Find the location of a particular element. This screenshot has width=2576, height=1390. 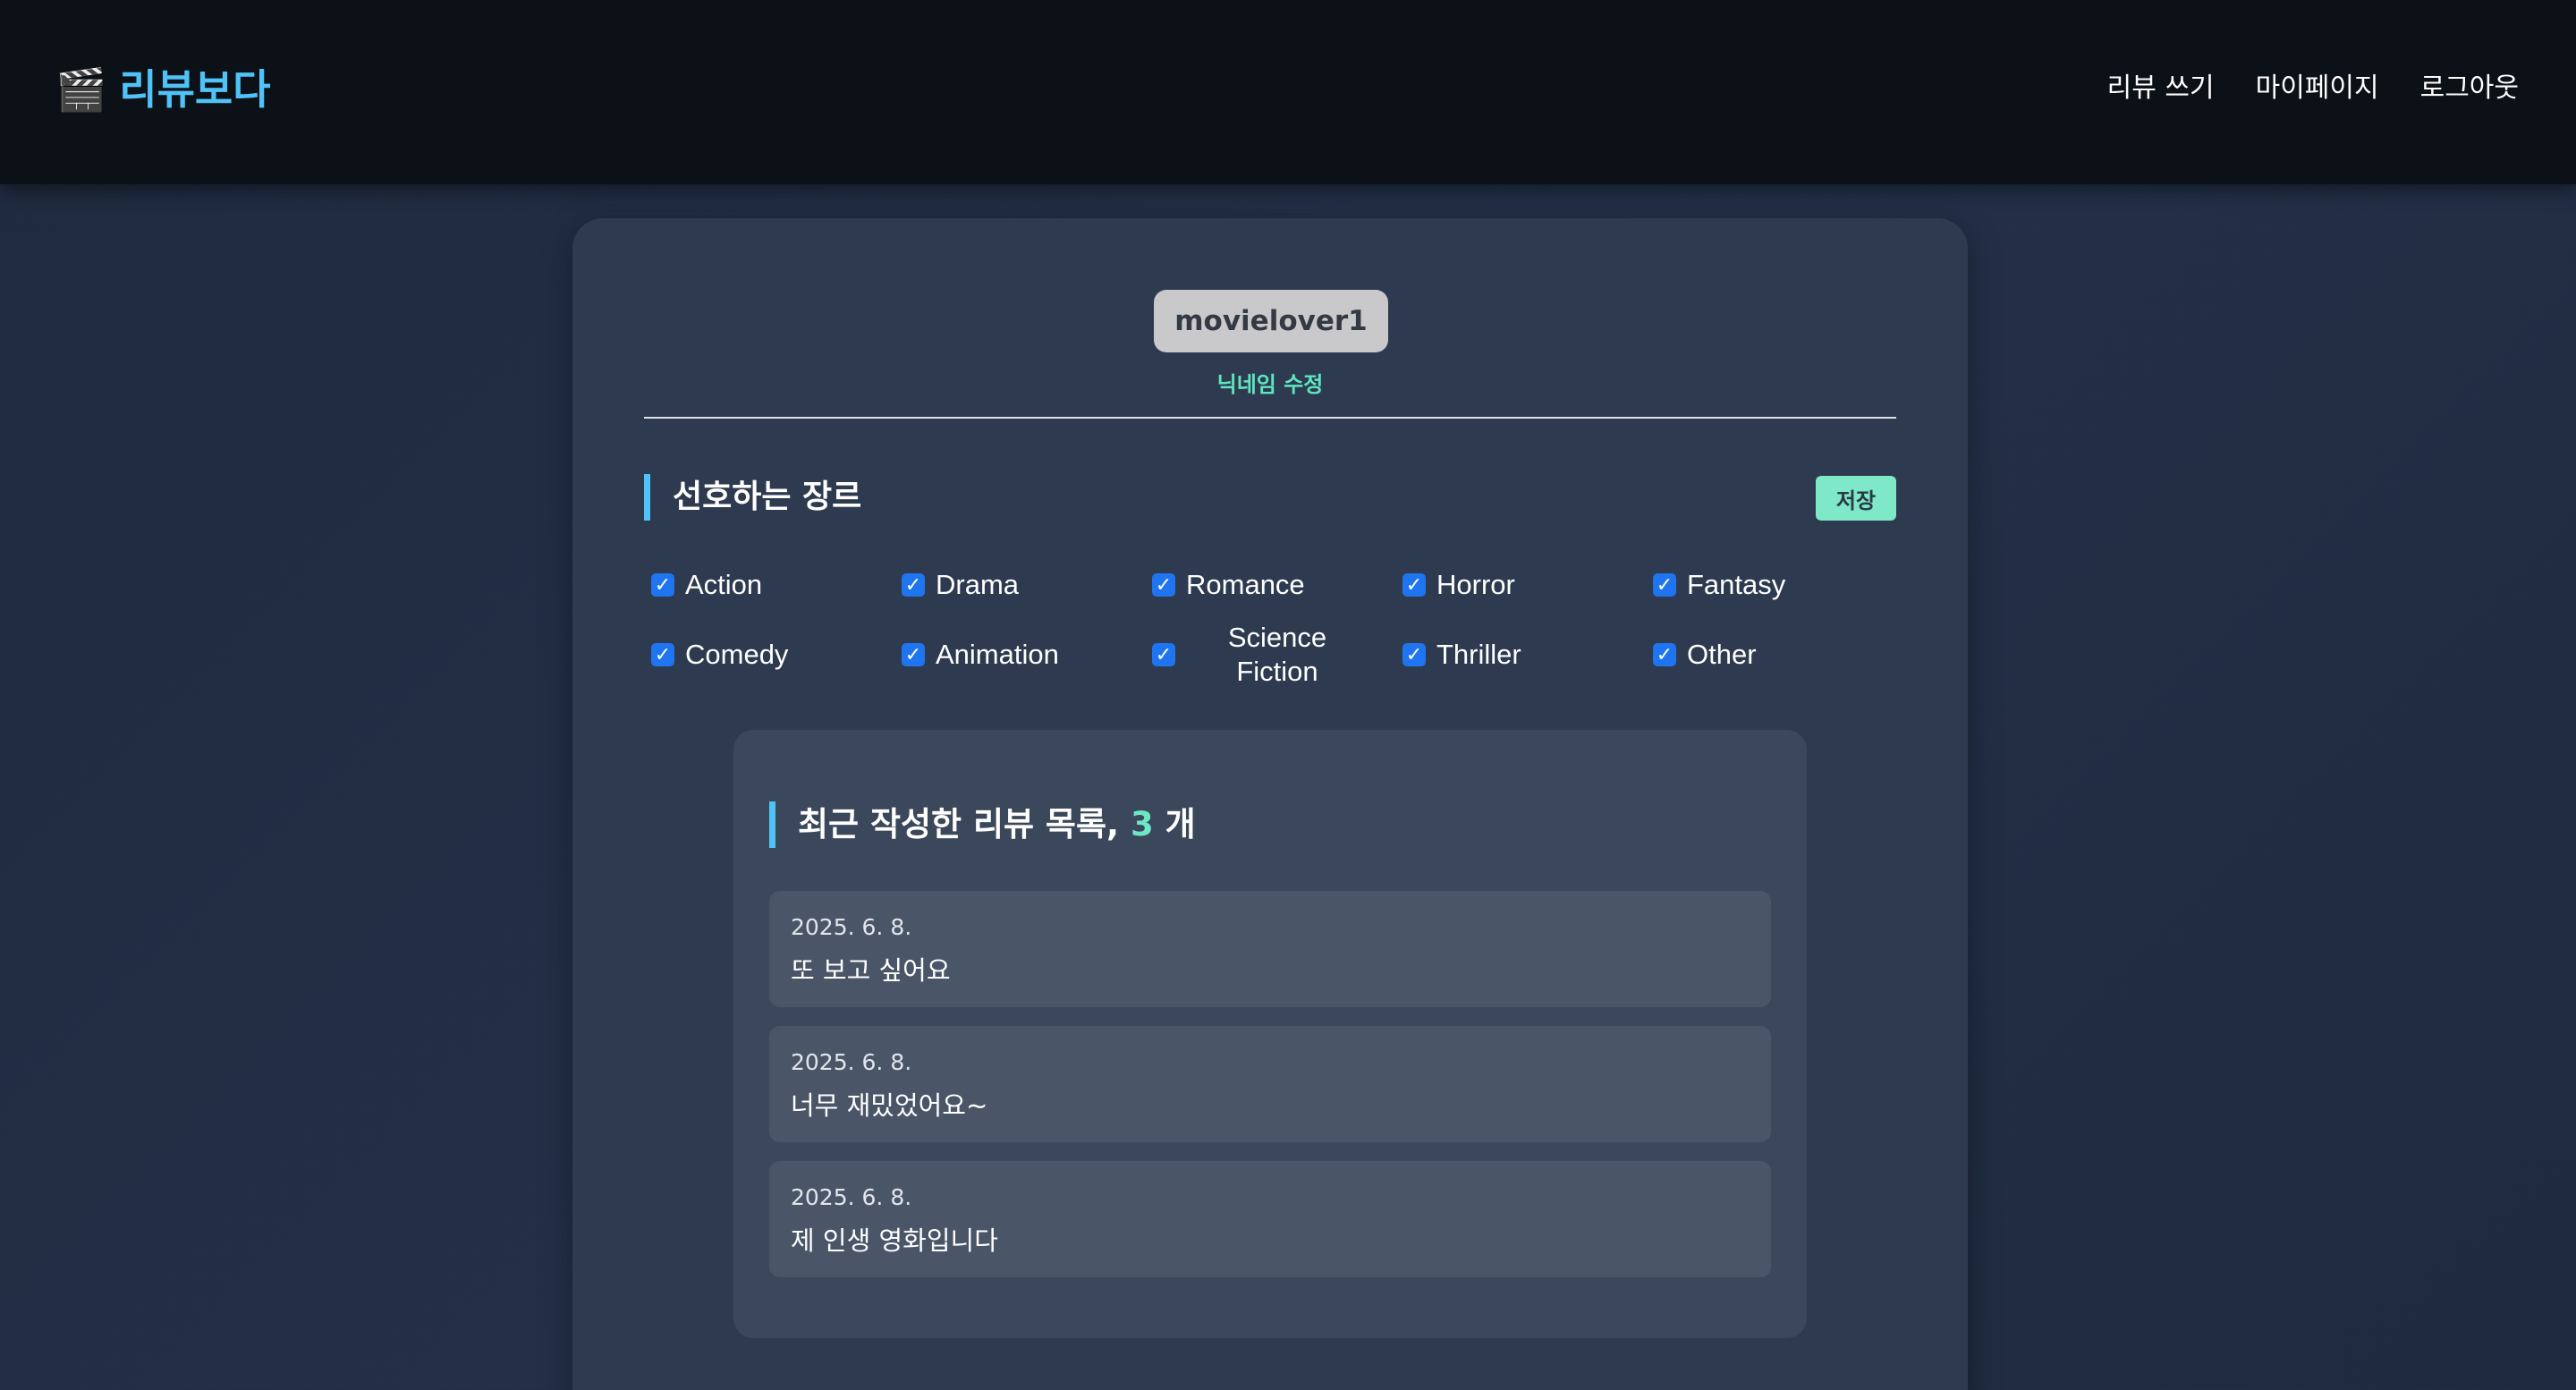

divider is located at coordinates (1270, 418).